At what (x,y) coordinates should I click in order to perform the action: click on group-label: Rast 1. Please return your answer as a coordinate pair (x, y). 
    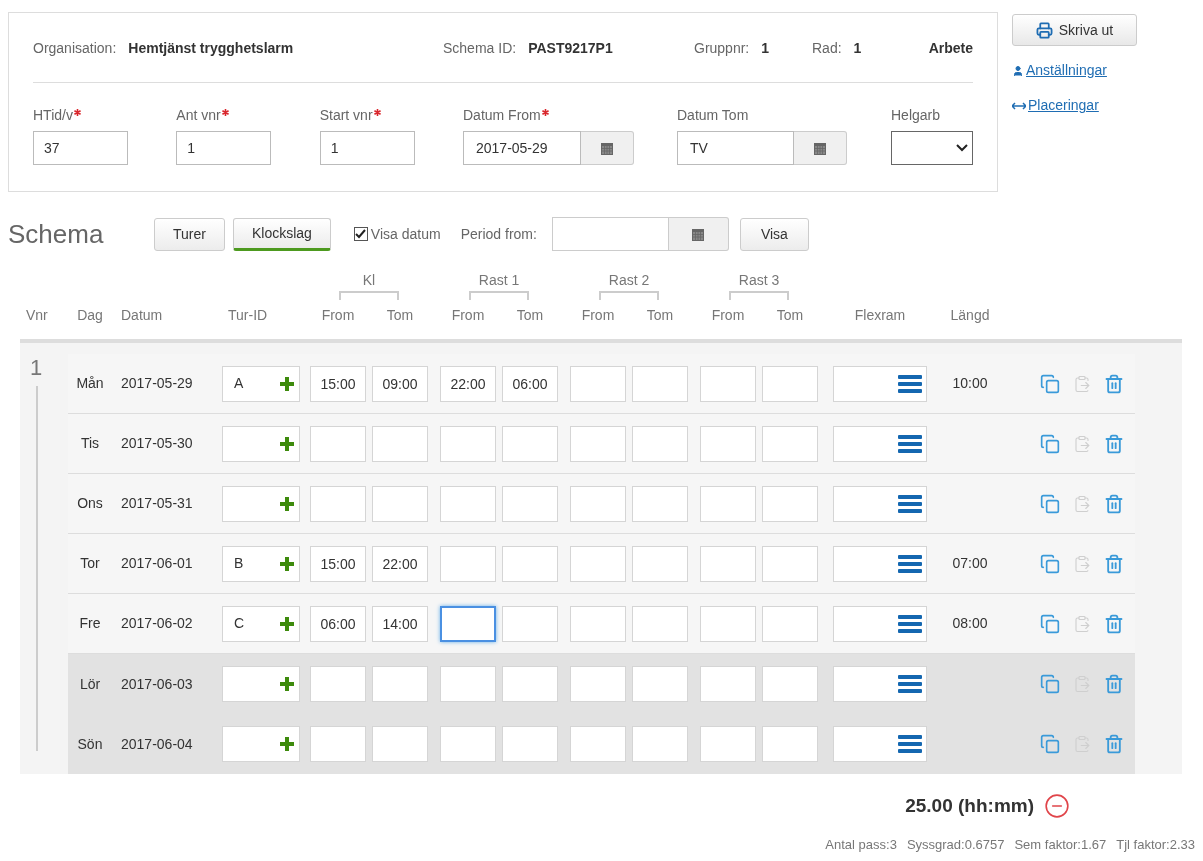
    Looking at the image, I should click on (499, 280).